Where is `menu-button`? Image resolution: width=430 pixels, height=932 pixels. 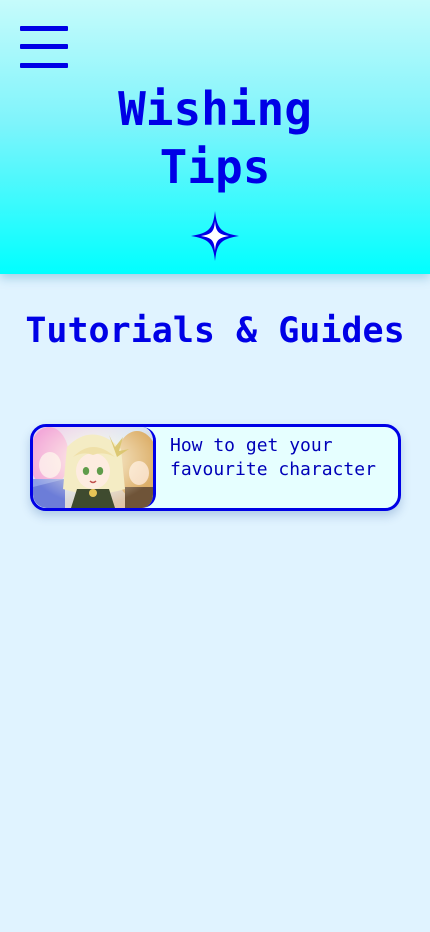 menu-button is located at coordinates (44, 47).